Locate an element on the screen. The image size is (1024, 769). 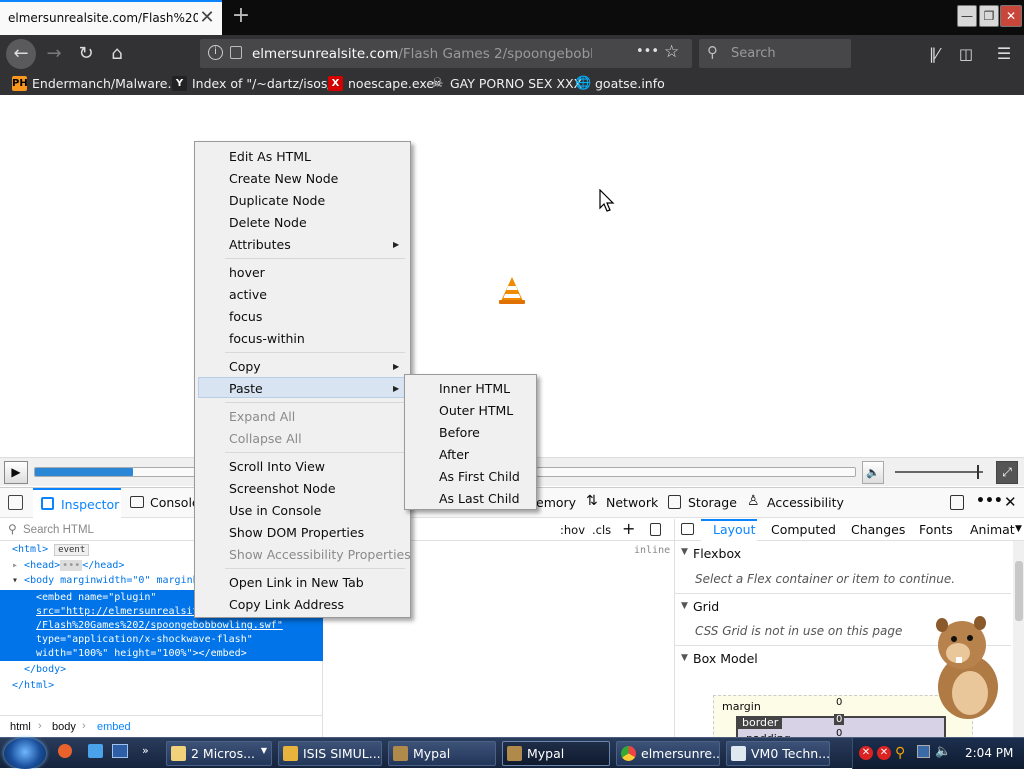
event-badge: event is located at coordinates (72, 550).